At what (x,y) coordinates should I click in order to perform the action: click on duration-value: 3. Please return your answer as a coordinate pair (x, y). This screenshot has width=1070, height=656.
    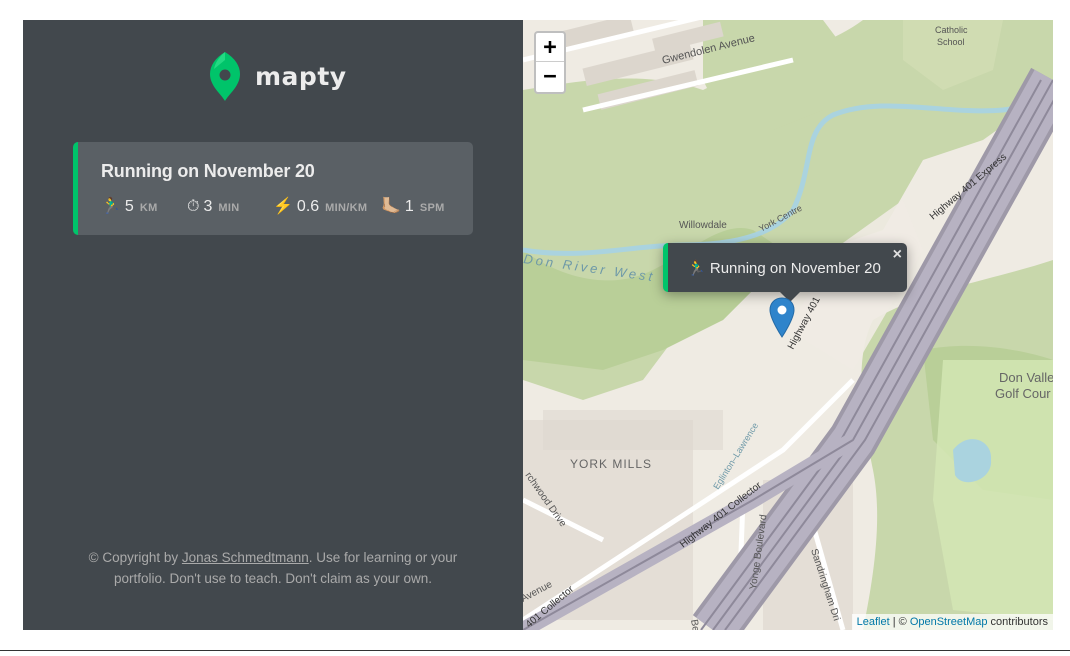
    Looking at the image, I should click on (208, 206).